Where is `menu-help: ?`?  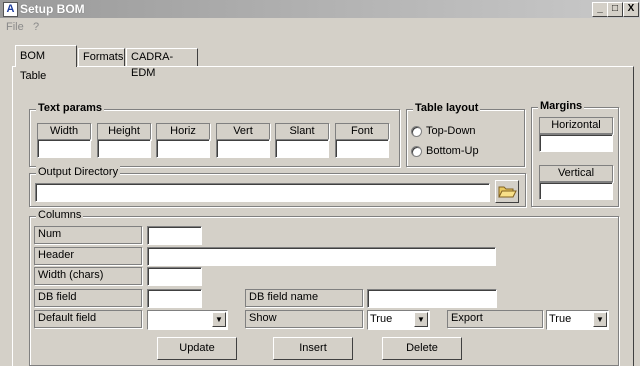 menu-help: ? is located at coordinates (36, 27).